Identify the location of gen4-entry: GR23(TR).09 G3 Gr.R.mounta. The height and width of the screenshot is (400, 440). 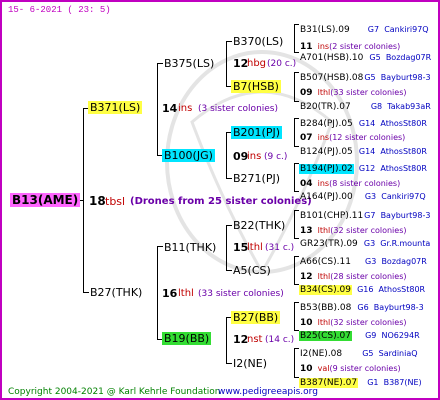
(365, 244).